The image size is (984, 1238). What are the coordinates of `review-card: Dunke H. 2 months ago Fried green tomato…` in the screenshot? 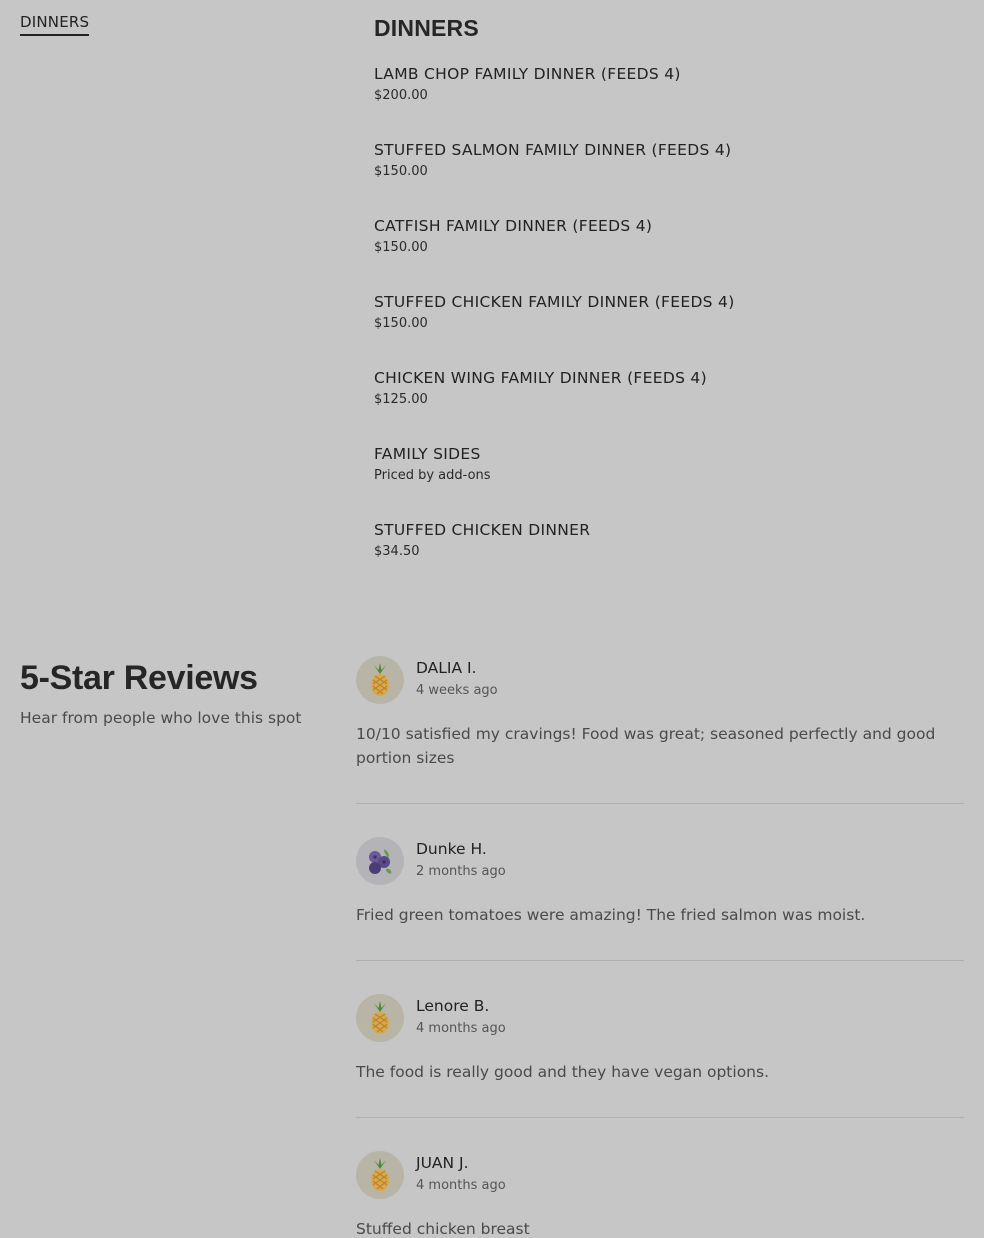 It's located at (660, 882).